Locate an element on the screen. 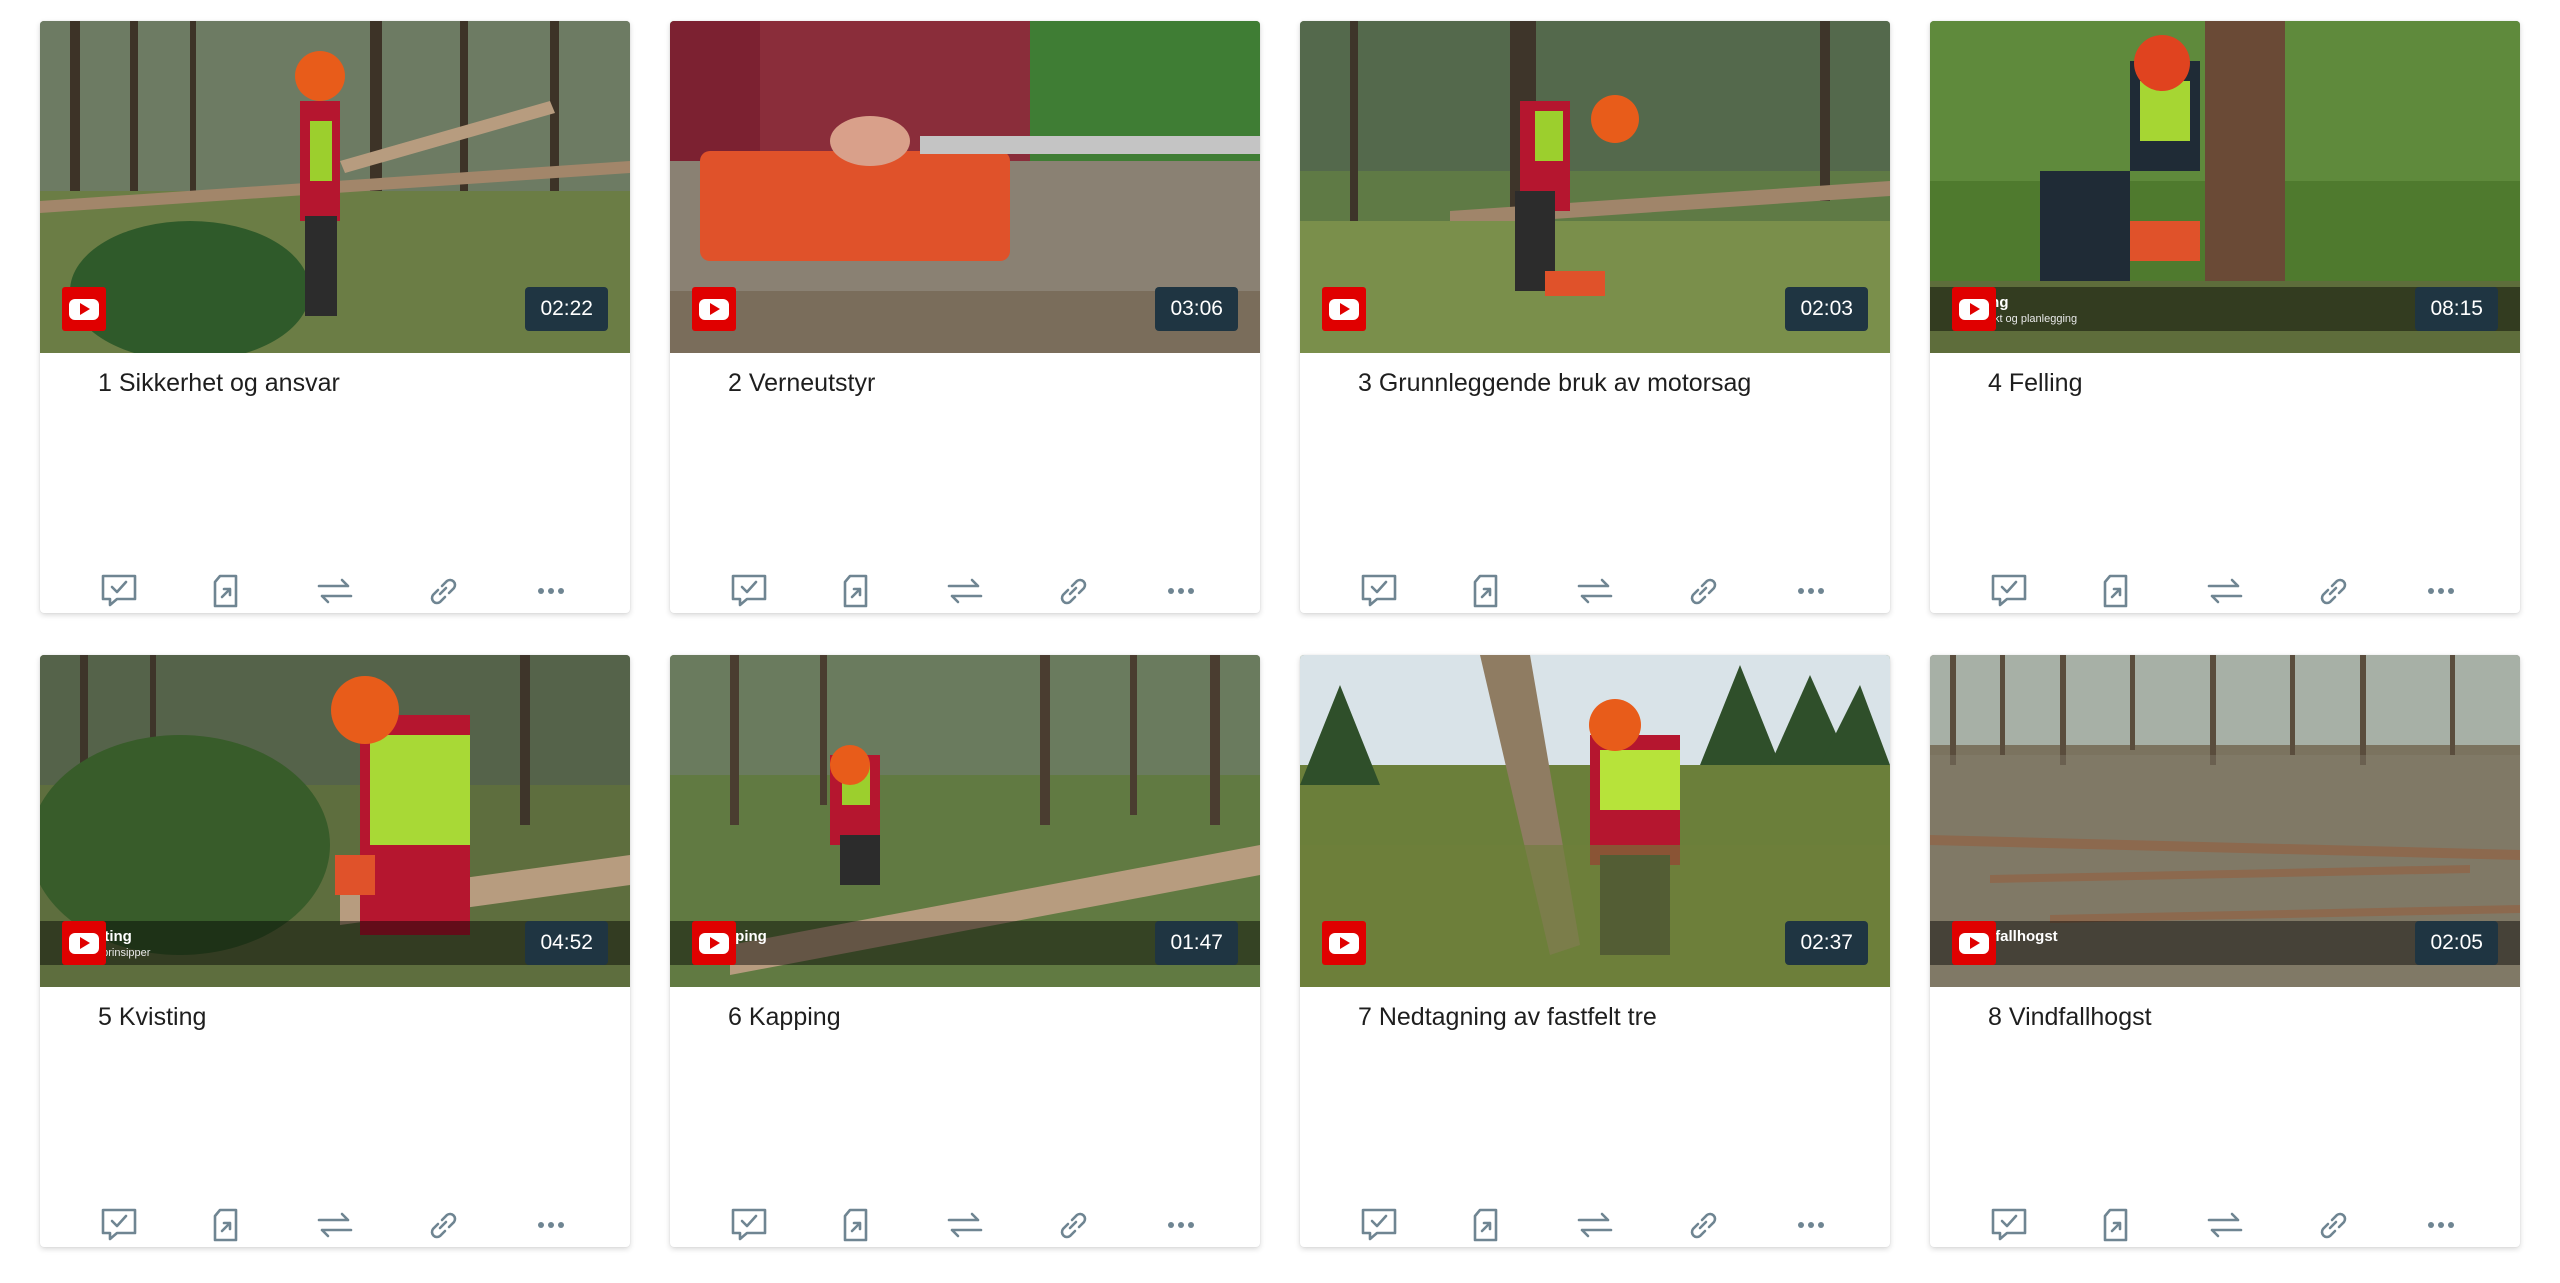  video-thumbnail: ing sikt og planlegging 08:15 is located at coordinates (2225, 187).